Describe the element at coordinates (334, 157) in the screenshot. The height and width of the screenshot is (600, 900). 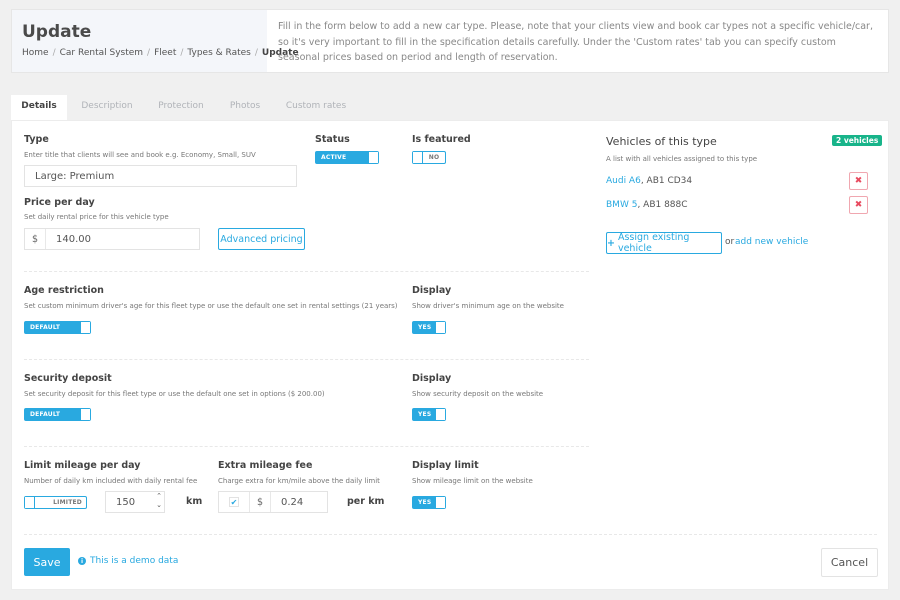
I see `status-toggle-text: ACTIVE` at that location.